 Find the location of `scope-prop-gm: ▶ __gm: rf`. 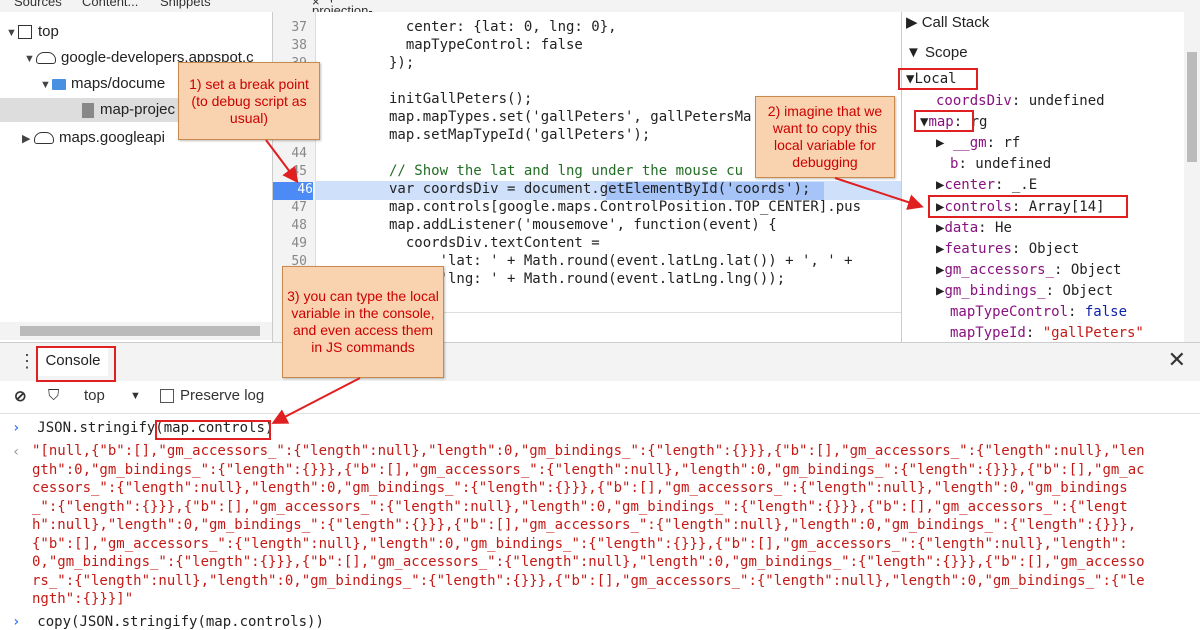

scope-prop-gm: ▶ __gm: rf is located at coordinates (978, 143).